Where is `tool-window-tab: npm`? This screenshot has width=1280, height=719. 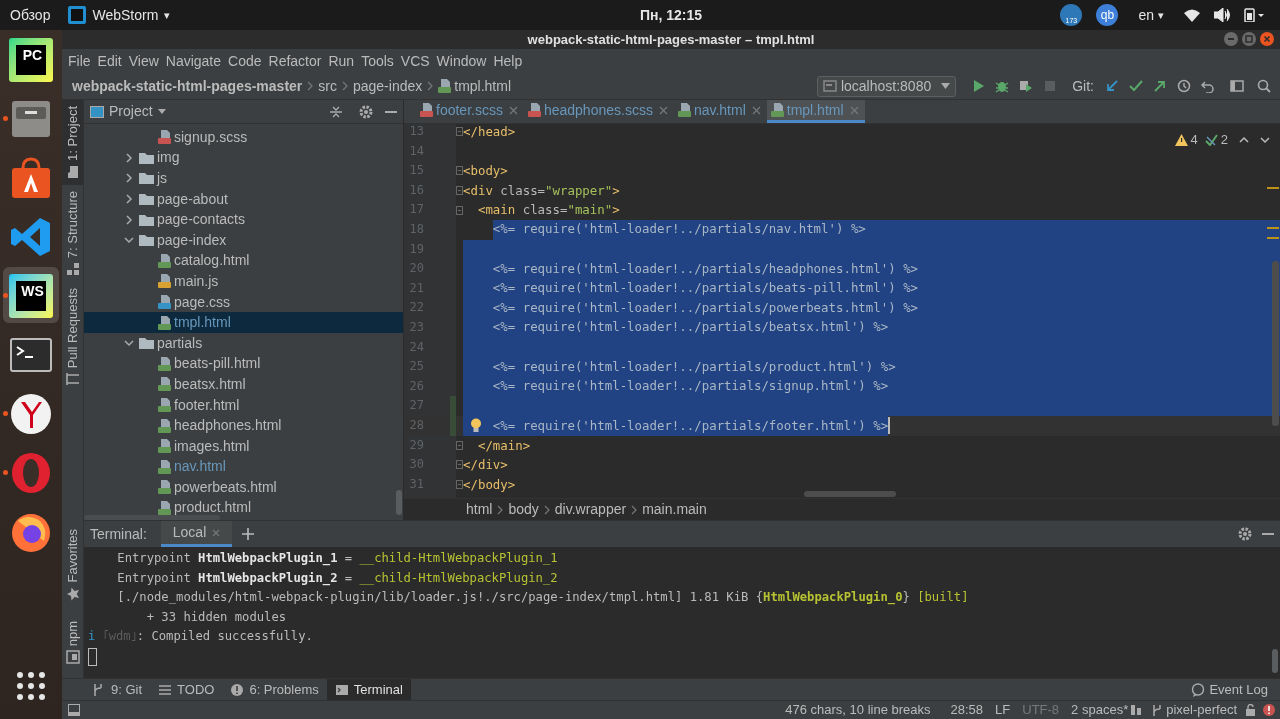
tool-window-tab: npm is located at coordinates (72, 642).